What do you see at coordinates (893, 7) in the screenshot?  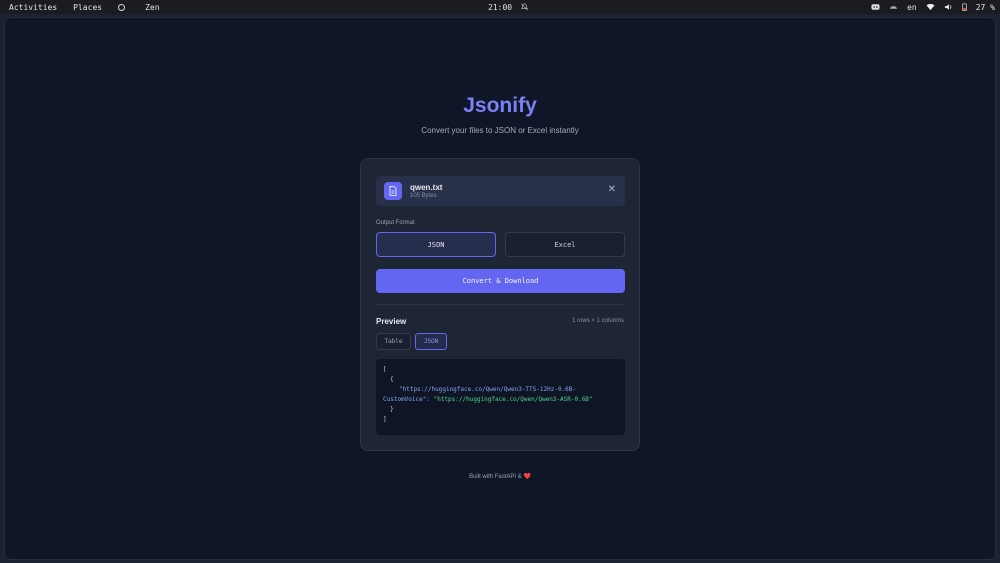 I see `weather-icon` at bounding box center [893, 7].